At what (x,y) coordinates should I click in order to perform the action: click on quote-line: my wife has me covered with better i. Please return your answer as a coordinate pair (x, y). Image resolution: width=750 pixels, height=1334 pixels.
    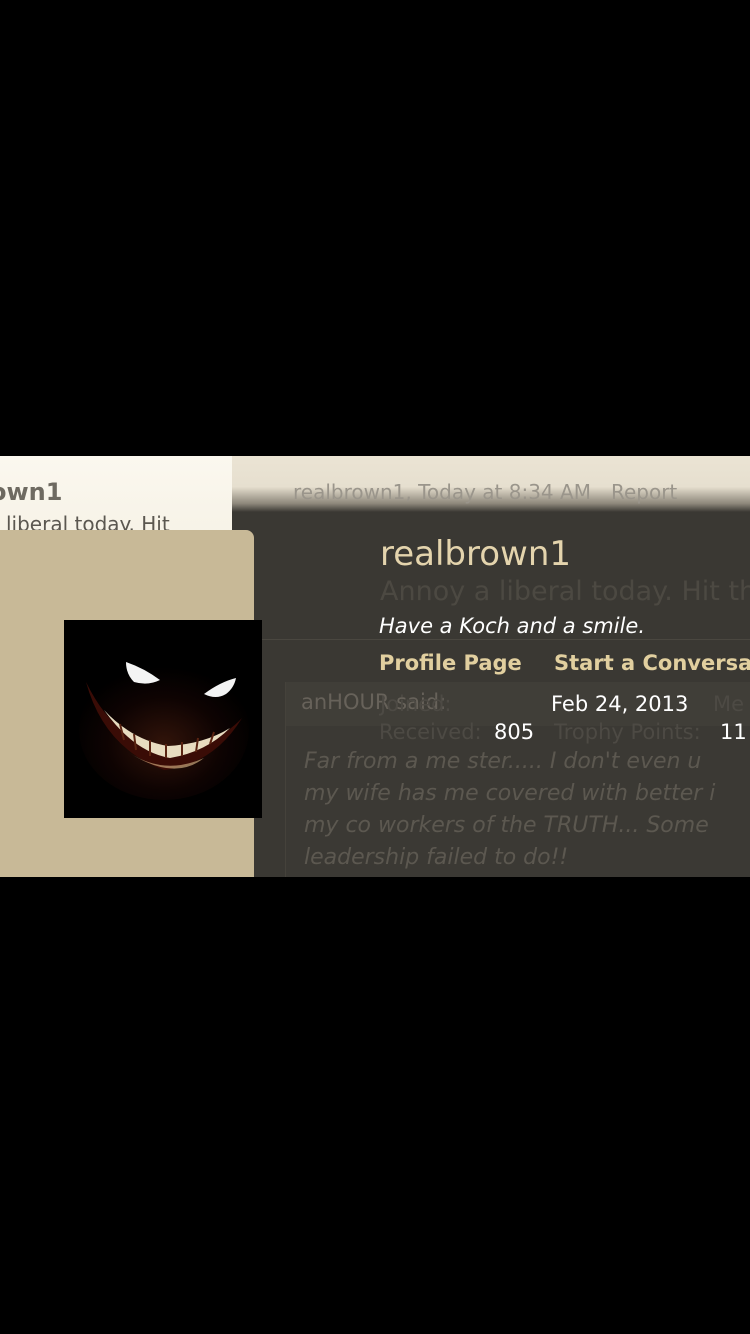
    Looking at the image, I should click on (510, 793).